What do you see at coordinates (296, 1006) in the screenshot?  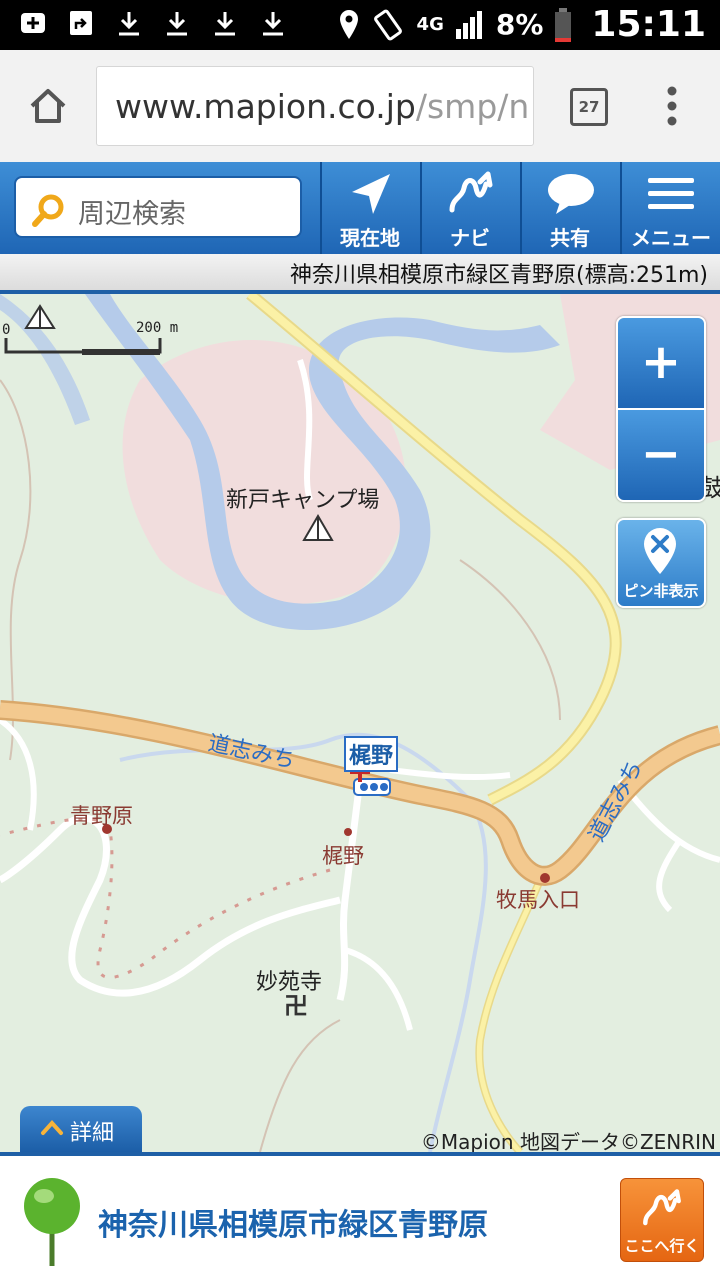 I see `temple-icon: 卍` at bounding box center [296, 1006].